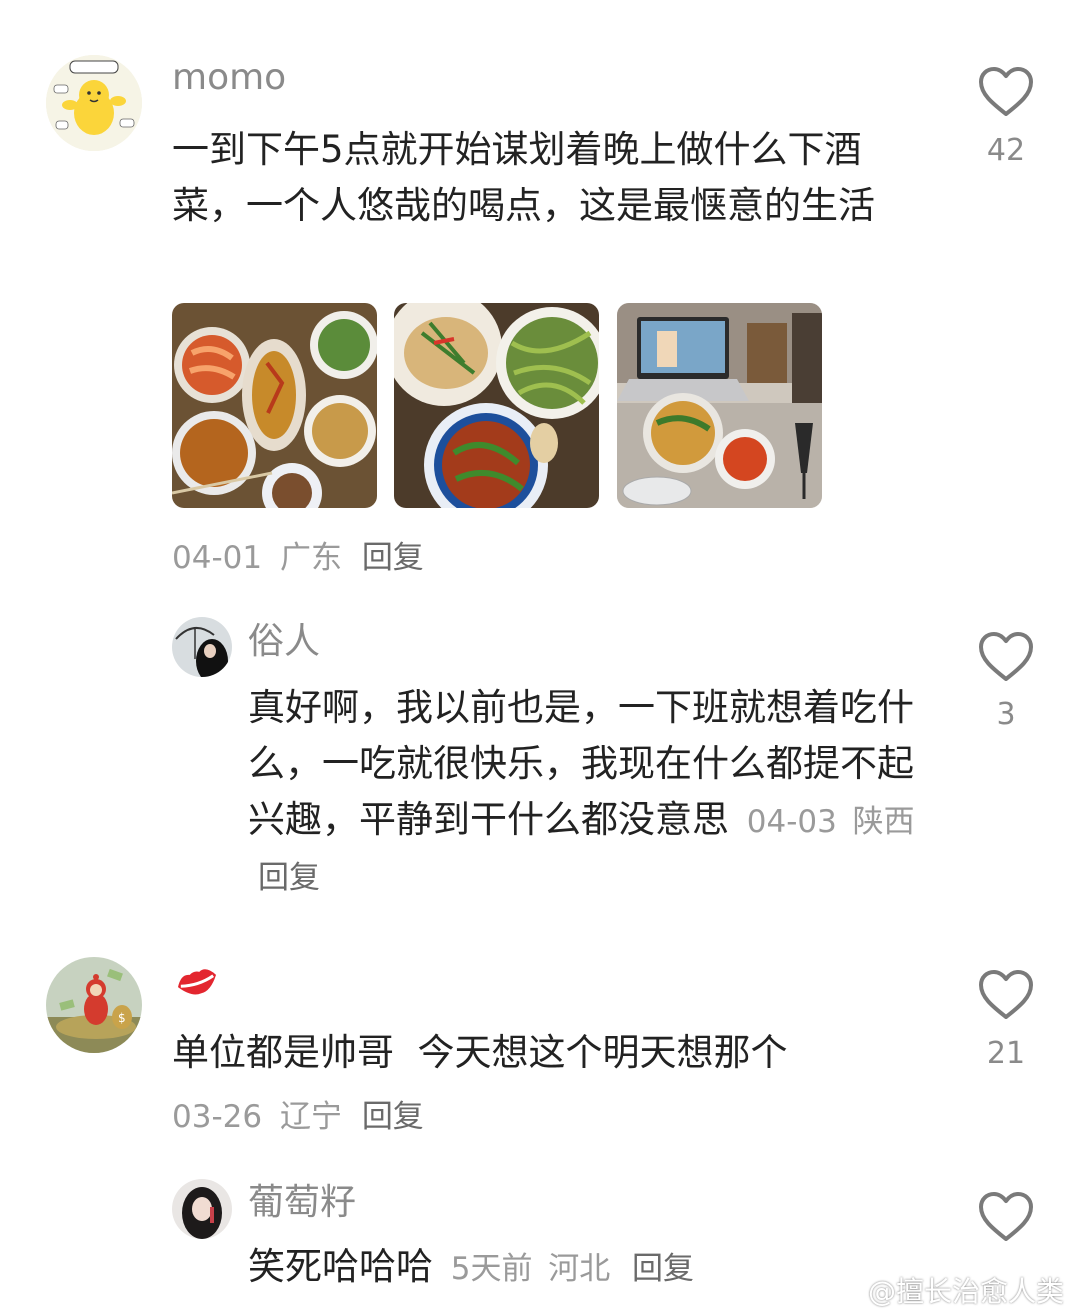 This screenshot has height=1315, width=1080. What do you see at coordinates (491, 1269) in the screenshot?
I see `reply-date: 5天前` at bounding box center [491, 1269].